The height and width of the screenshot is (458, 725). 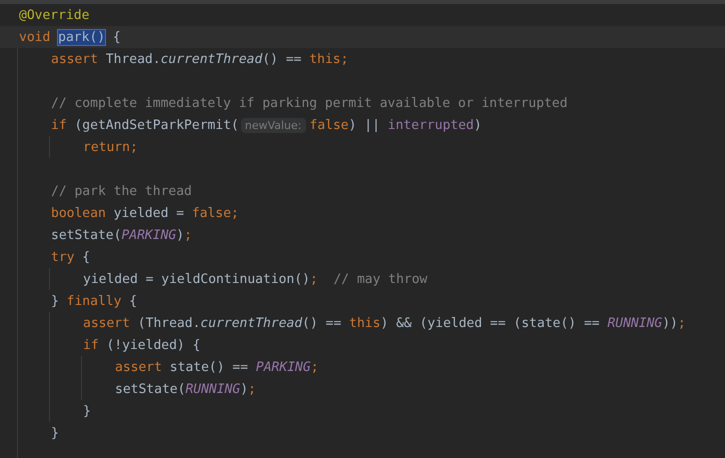 What do you see at coordinates (185, 389) in the screenshot?
I see `code-line: setState(RUNNING);` at bounding box center [185, 389].